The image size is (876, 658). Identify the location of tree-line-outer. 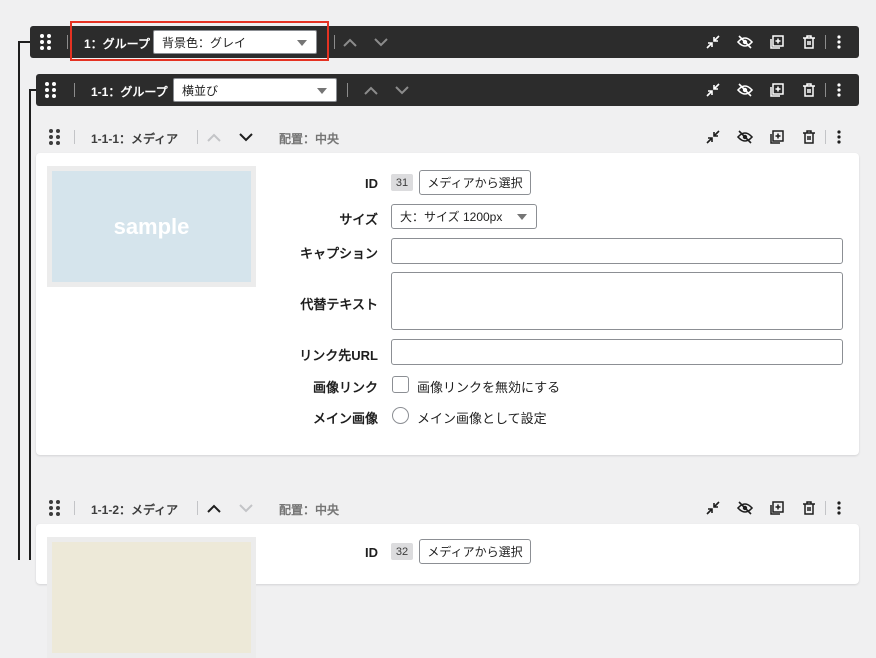
(19, 300).